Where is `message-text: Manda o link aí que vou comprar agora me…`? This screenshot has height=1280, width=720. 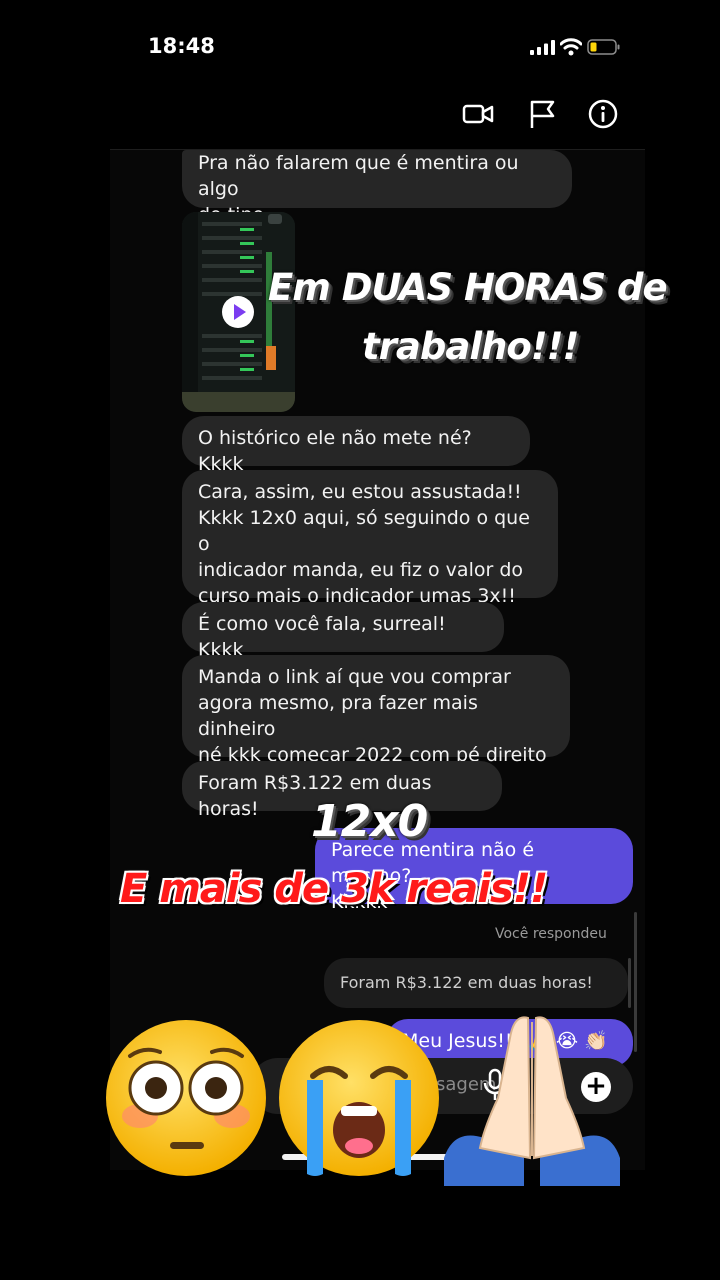
message-text: Manda o link aí que vou comprar agora me… is located at coordinates (372, 716).